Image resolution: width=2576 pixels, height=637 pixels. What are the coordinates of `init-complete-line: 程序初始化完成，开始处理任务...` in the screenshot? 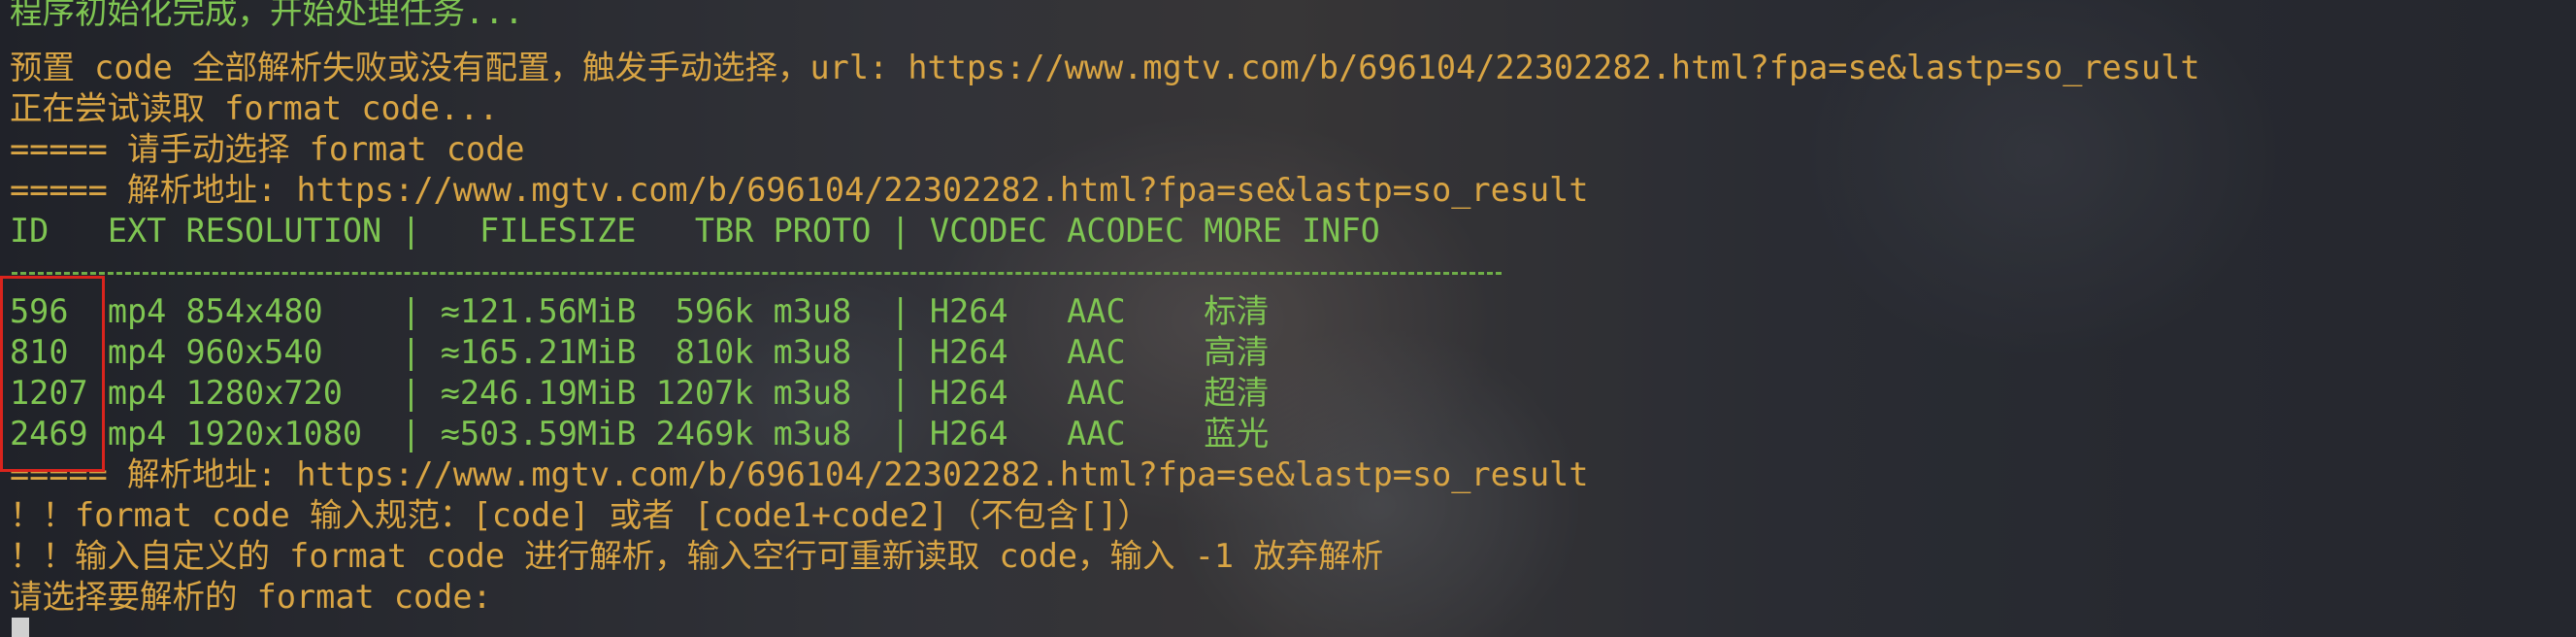 It's located at (267, 16).